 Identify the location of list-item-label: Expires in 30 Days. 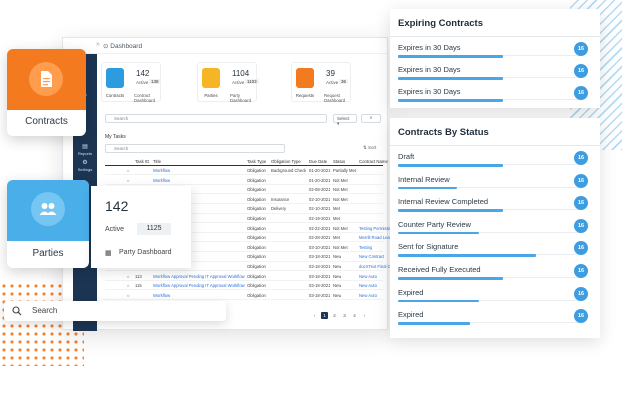
(429, 69).